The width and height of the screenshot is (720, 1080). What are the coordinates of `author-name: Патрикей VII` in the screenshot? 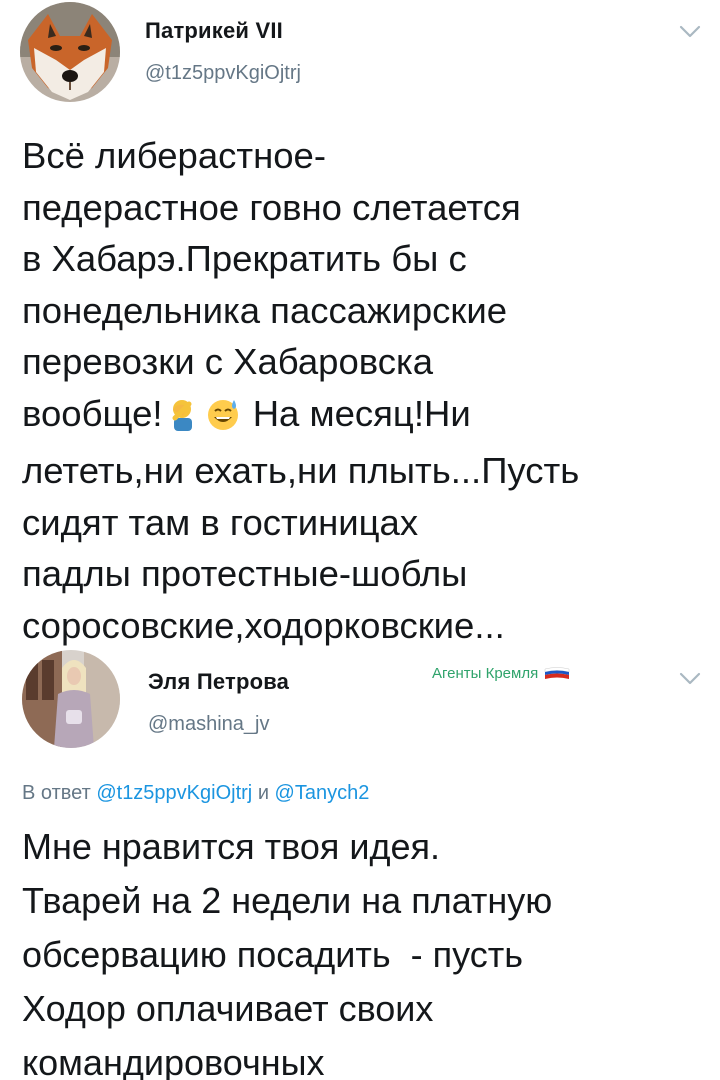 It's located at (214, 31).